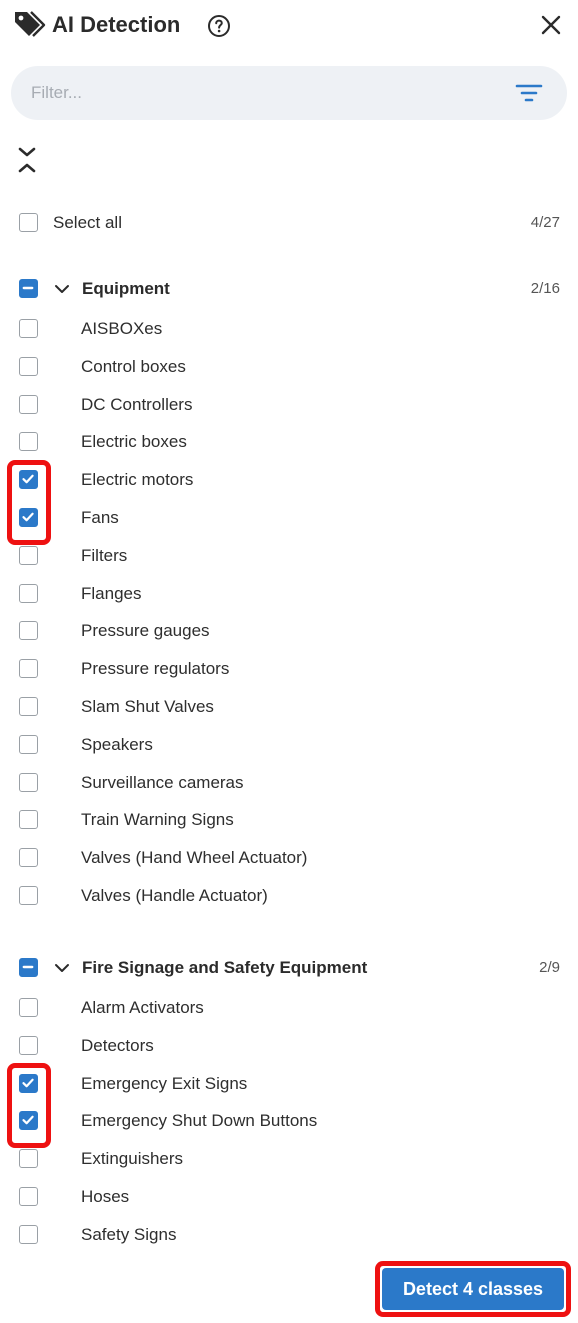  Describe the element at coordinates (157, 820) in the screenshot. I see `class-label: Train Warning Signs` at that location.